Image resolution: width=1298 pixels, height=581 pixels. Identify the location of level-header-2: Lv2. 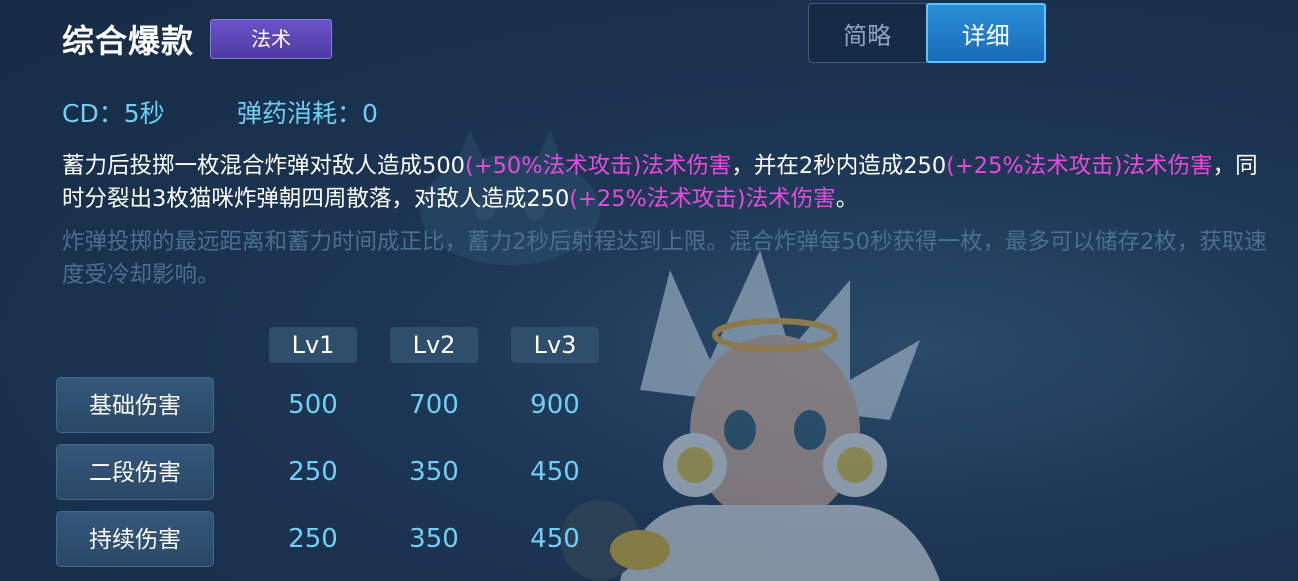
(434, 345).